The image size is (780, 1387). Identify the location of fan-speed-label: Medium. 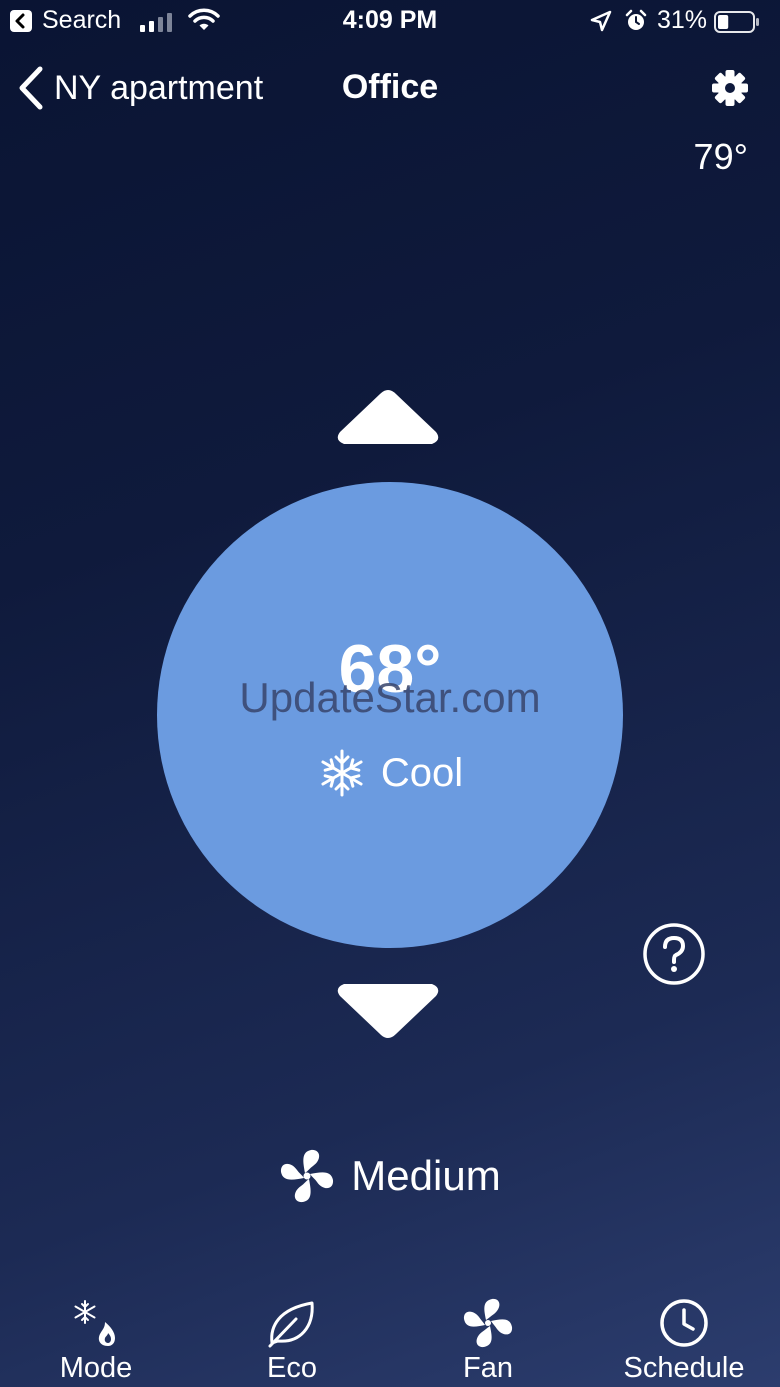
(426, 1175).